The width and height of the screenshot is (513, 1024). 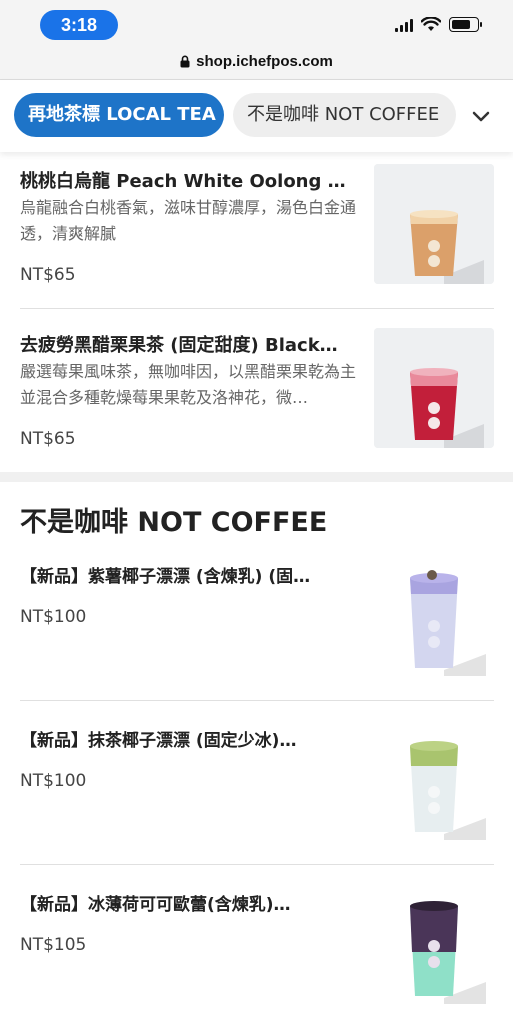 I want to click on item-price: NT$105, so click(x=53, y=945).